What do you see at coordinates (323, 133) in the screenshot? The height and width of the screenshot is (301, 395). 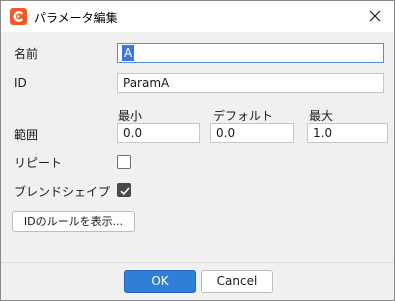 I see `range-max-value: 1.0` at bounding box center [323, 133].